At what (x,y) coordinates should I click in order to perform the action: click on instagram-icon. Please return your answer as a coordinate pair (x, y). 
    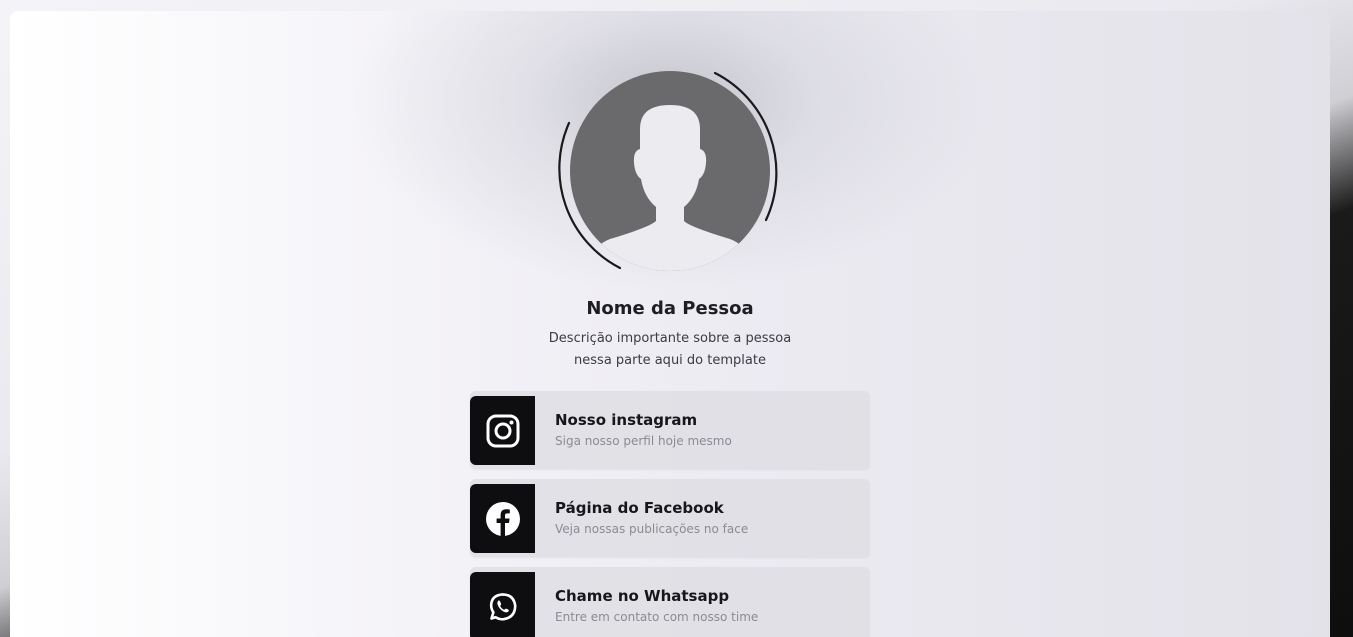
    Looking at the image, I should click on (502, 430).